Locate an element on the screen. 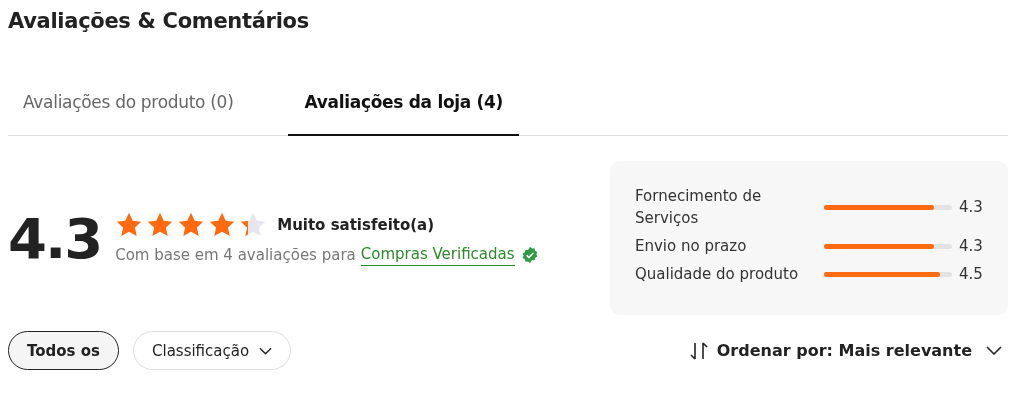  sort-dropdown: Ordenar por: Mais relevante is located at coordinates (848, 350).